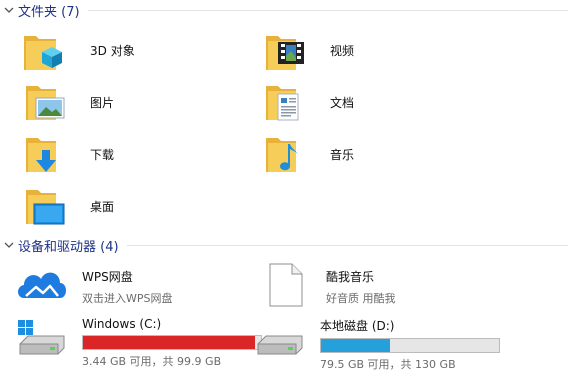 Image resolution: width=568 pixels, height=372 pixels. Describe the element at coordinates (112, 50) in the screenshot. I see `folder-label: 3D 对象` at that location.